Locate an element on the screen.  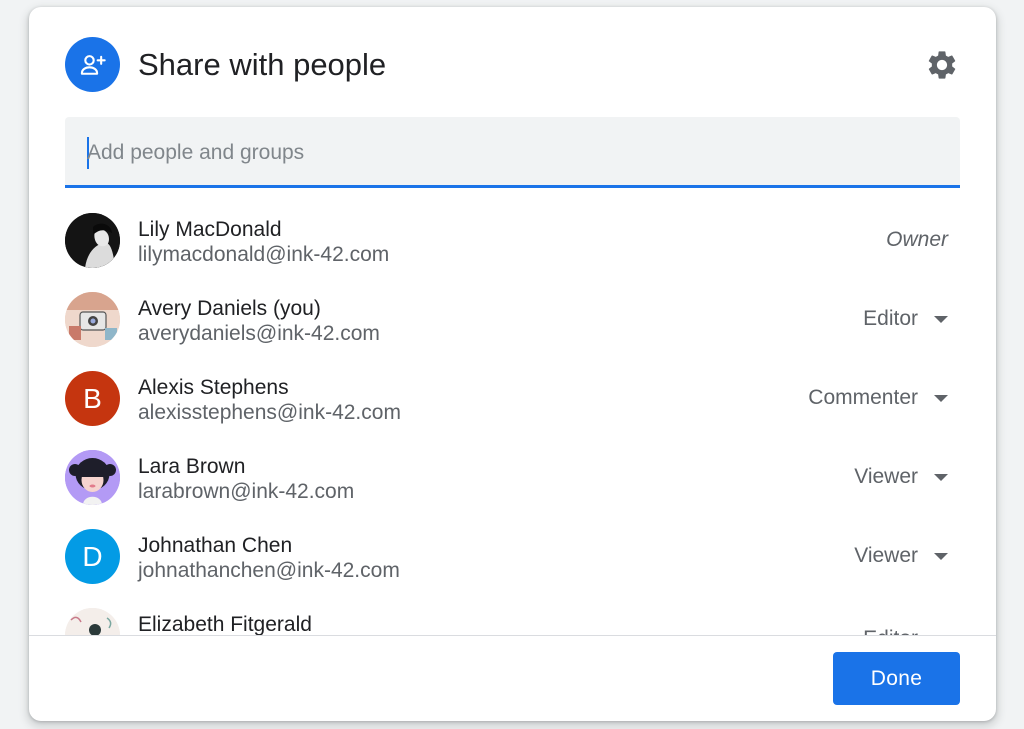
dialog-header: Share with people is located at coordinates (512, 64).